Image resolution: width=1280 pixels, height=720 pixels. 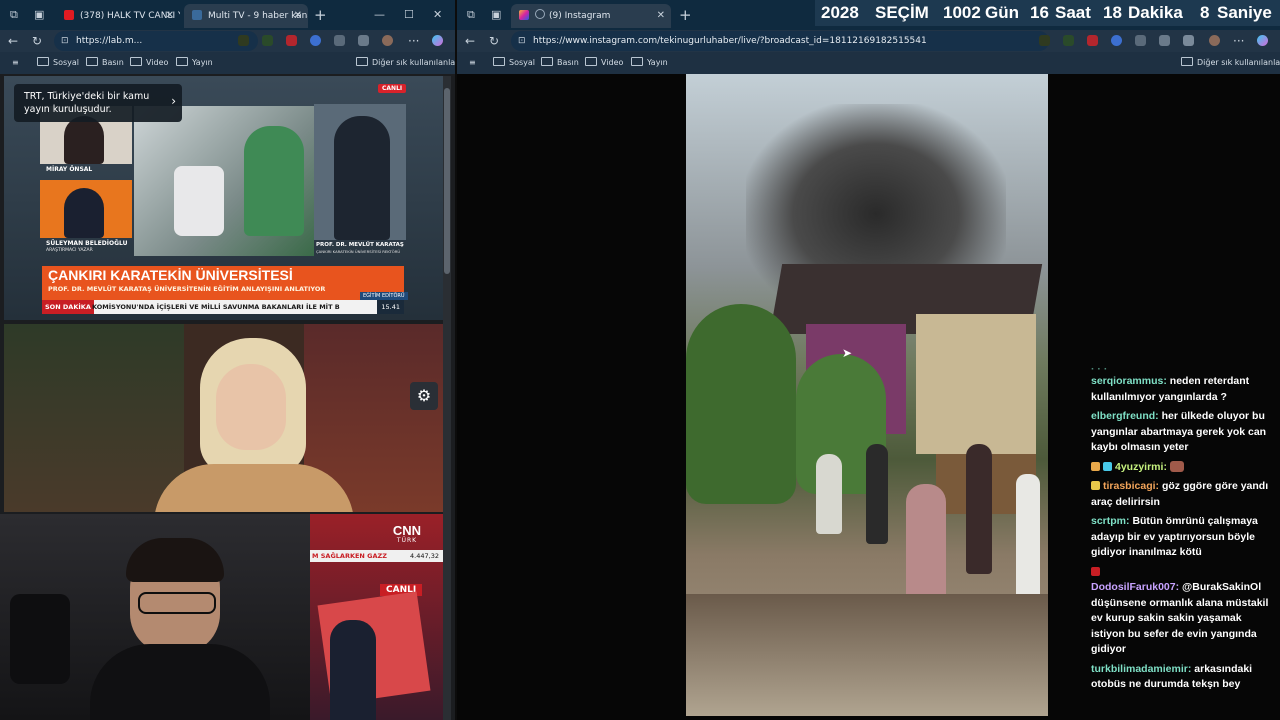 I want to click on chat-message: 4yuzyirmi:, so click(x=1182, y=468).